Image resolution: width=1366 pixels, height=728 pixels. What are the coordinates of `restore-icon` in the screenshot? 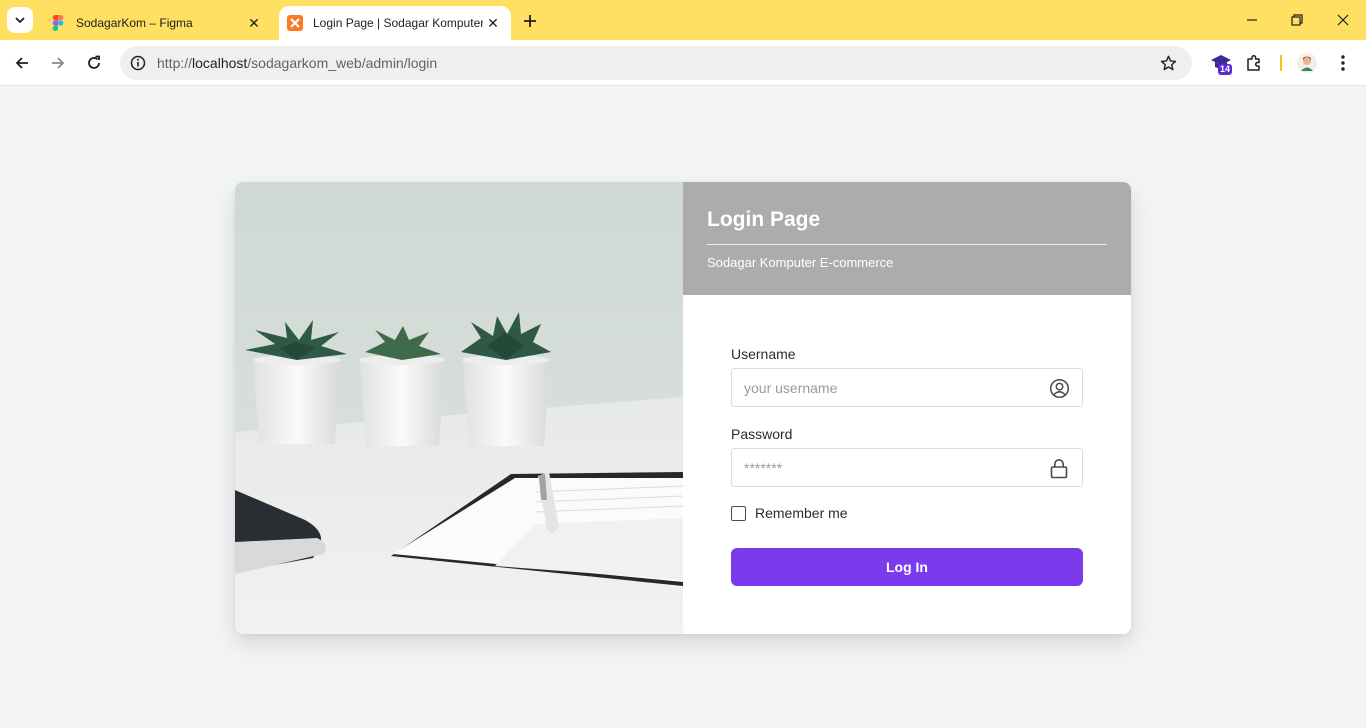 It's located at (1297, 20).